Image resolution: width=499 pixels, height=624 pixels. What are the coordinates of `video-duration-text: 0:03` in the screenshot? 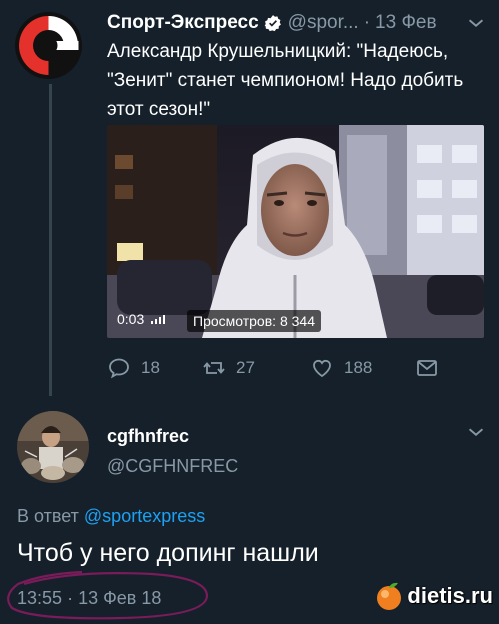 It's located at (131, 319).